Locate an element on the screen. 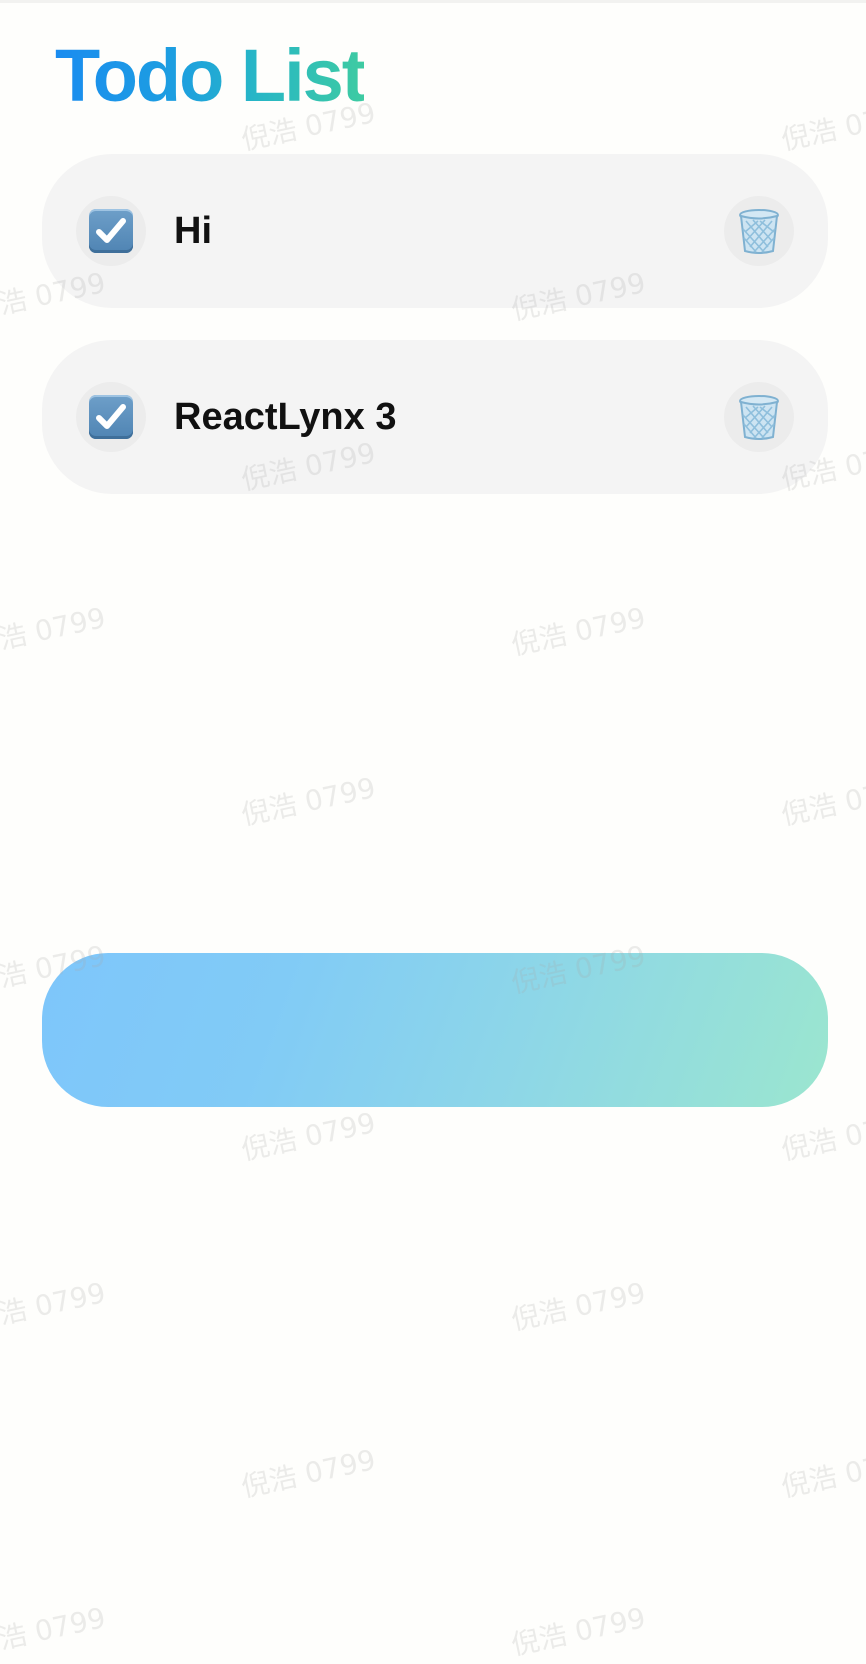 Image resolution: width=866 pixels, height=1664 pixels. page-title: Todo List is located at coordinates (210, 76).